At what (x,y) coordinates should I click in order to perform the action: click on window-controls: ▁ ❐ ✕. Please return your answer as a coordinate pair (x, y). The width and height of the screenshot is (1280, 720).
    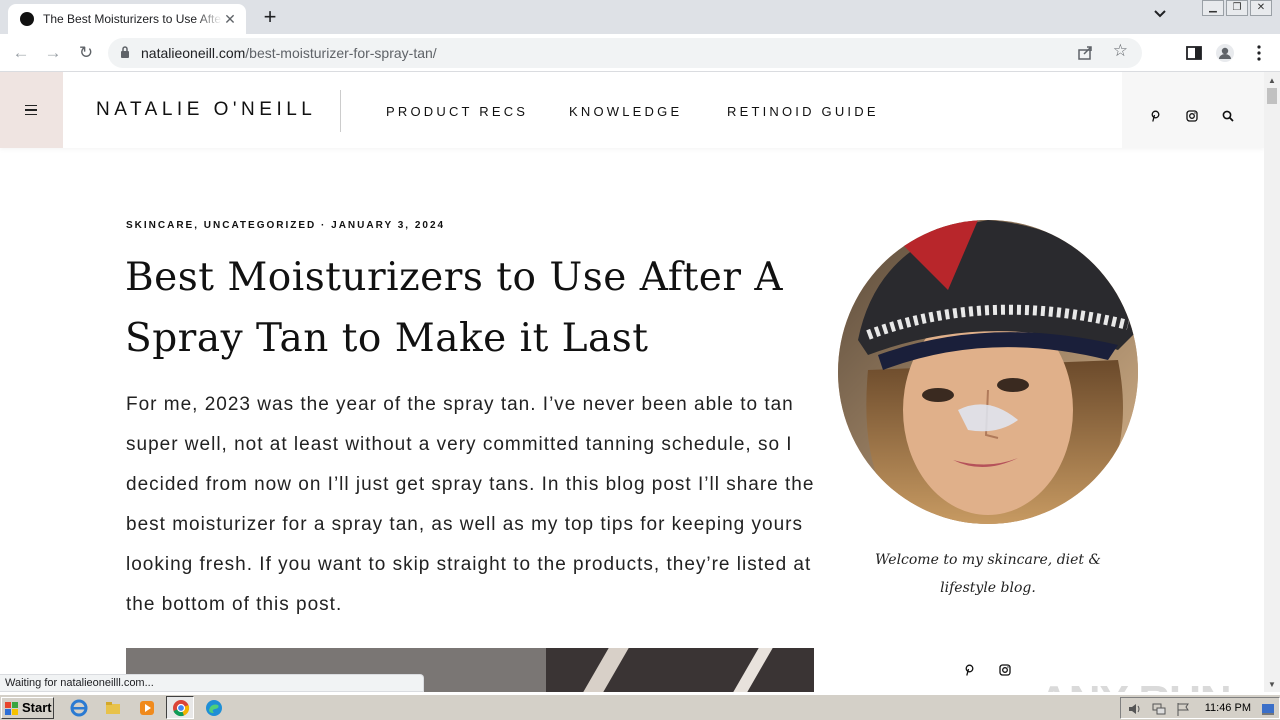
    Looking at the image, I should click on (1237, 8).